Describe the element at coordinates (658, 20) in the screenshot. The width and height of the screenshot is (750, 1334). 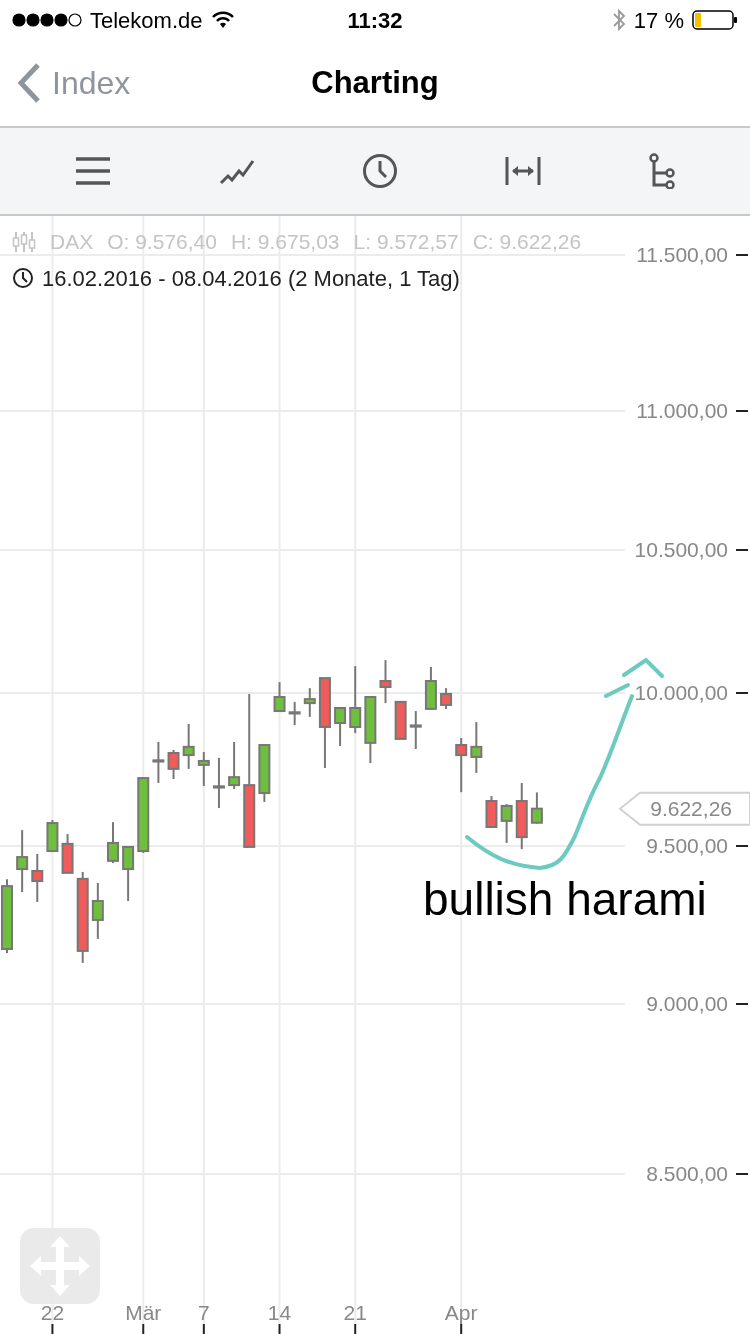
I see `battery-percent: 17 %` at that location.